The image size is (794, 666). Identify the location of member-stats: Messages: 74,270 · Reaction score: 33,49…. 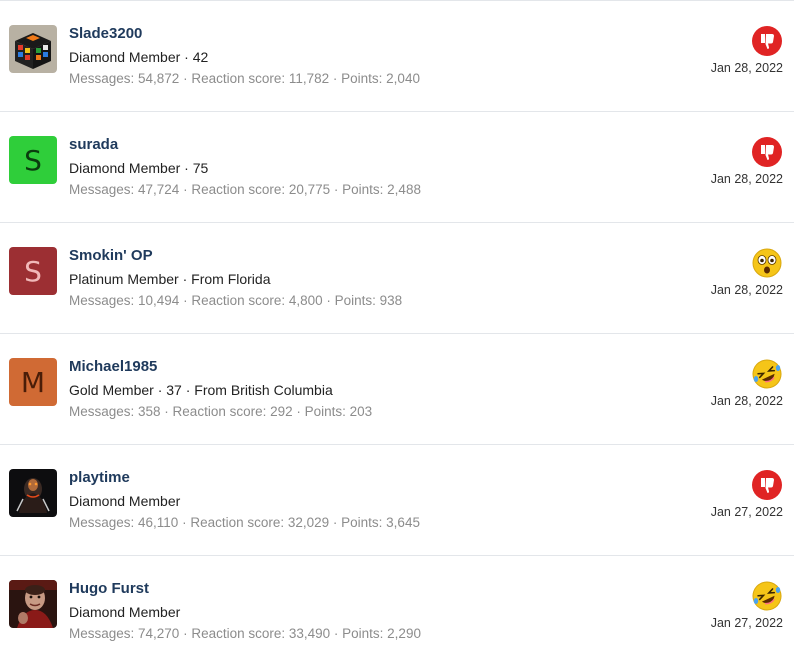
(245, 633).